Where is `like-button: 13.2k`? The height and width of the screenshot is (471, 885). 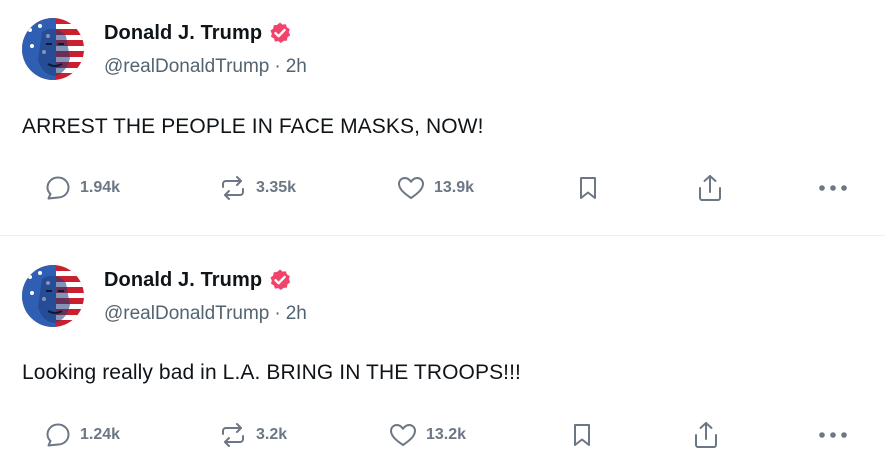
like-button: 13.2k is located at coordinates (427, 435).